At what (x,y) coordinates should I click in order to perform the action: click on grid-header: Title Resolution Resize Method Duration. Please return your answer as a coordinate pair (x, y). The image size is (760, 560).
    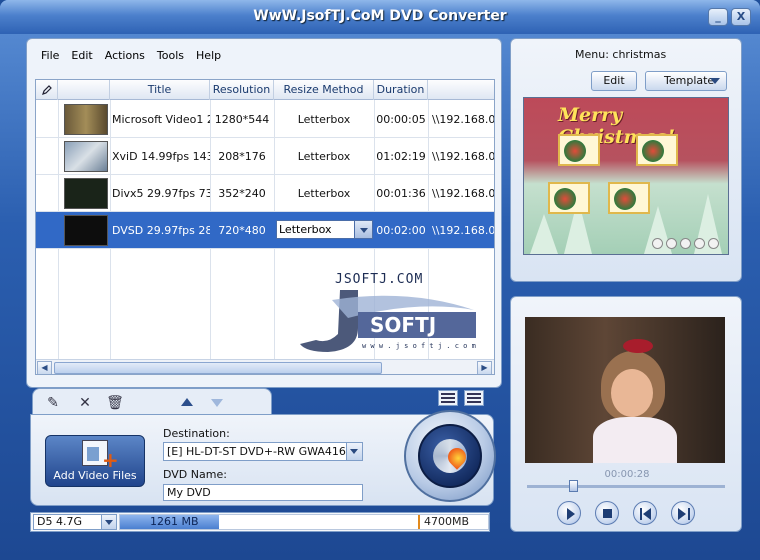
    Looking at the image, I should click on (265, 90).